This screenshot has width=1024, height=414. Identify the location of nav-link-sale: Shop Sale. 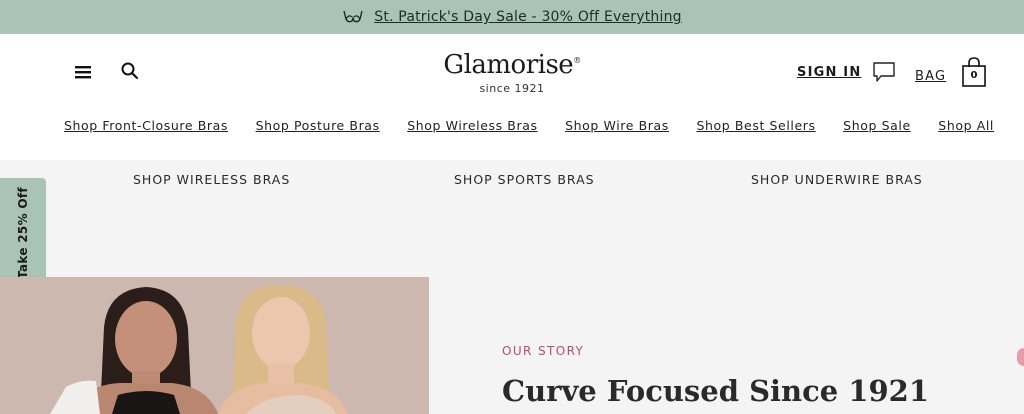
(877, 125).